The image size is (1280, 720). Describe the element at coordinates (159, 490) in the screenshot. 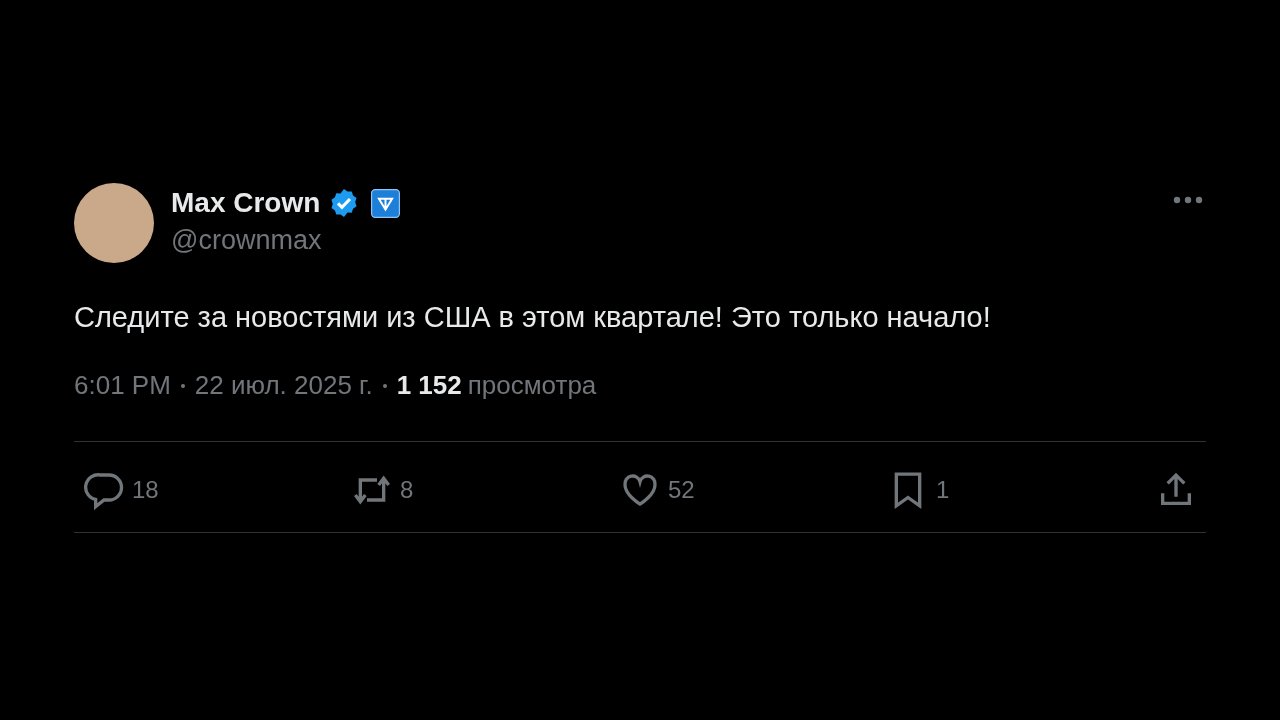

I see `reply-button: 18` at that location.